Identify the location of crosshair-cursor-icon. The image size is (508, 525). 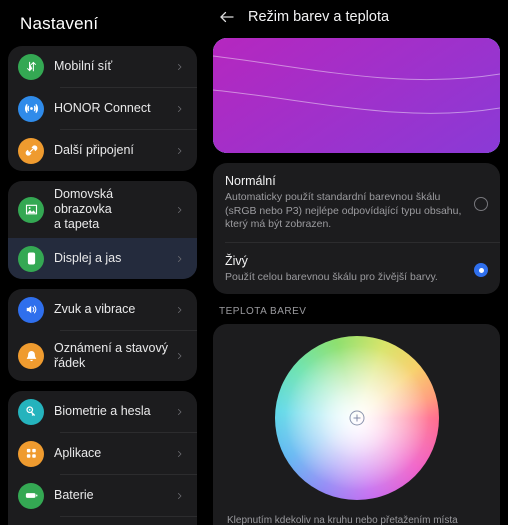
(356, 418).